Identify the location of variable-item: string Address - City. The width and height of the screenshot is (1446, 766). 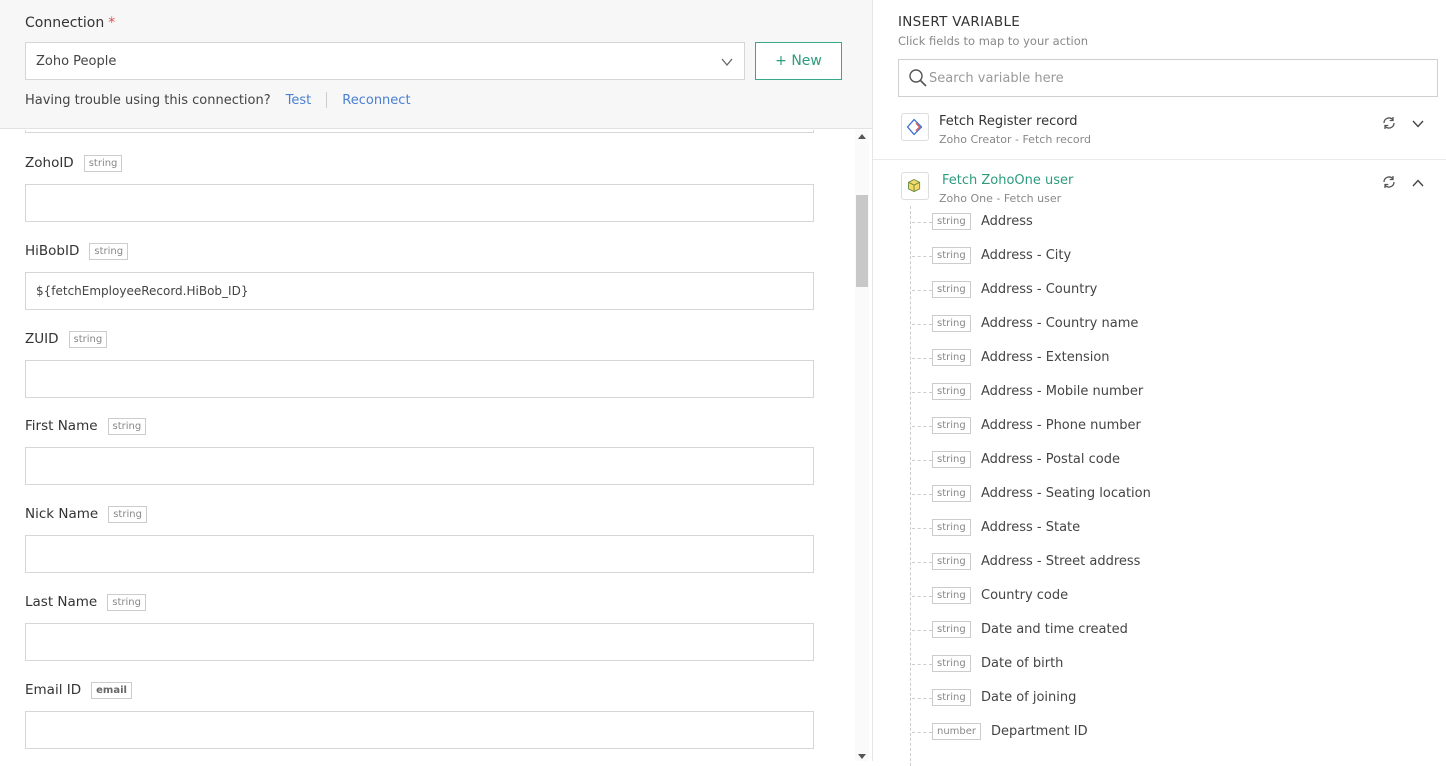
(1159, 256).